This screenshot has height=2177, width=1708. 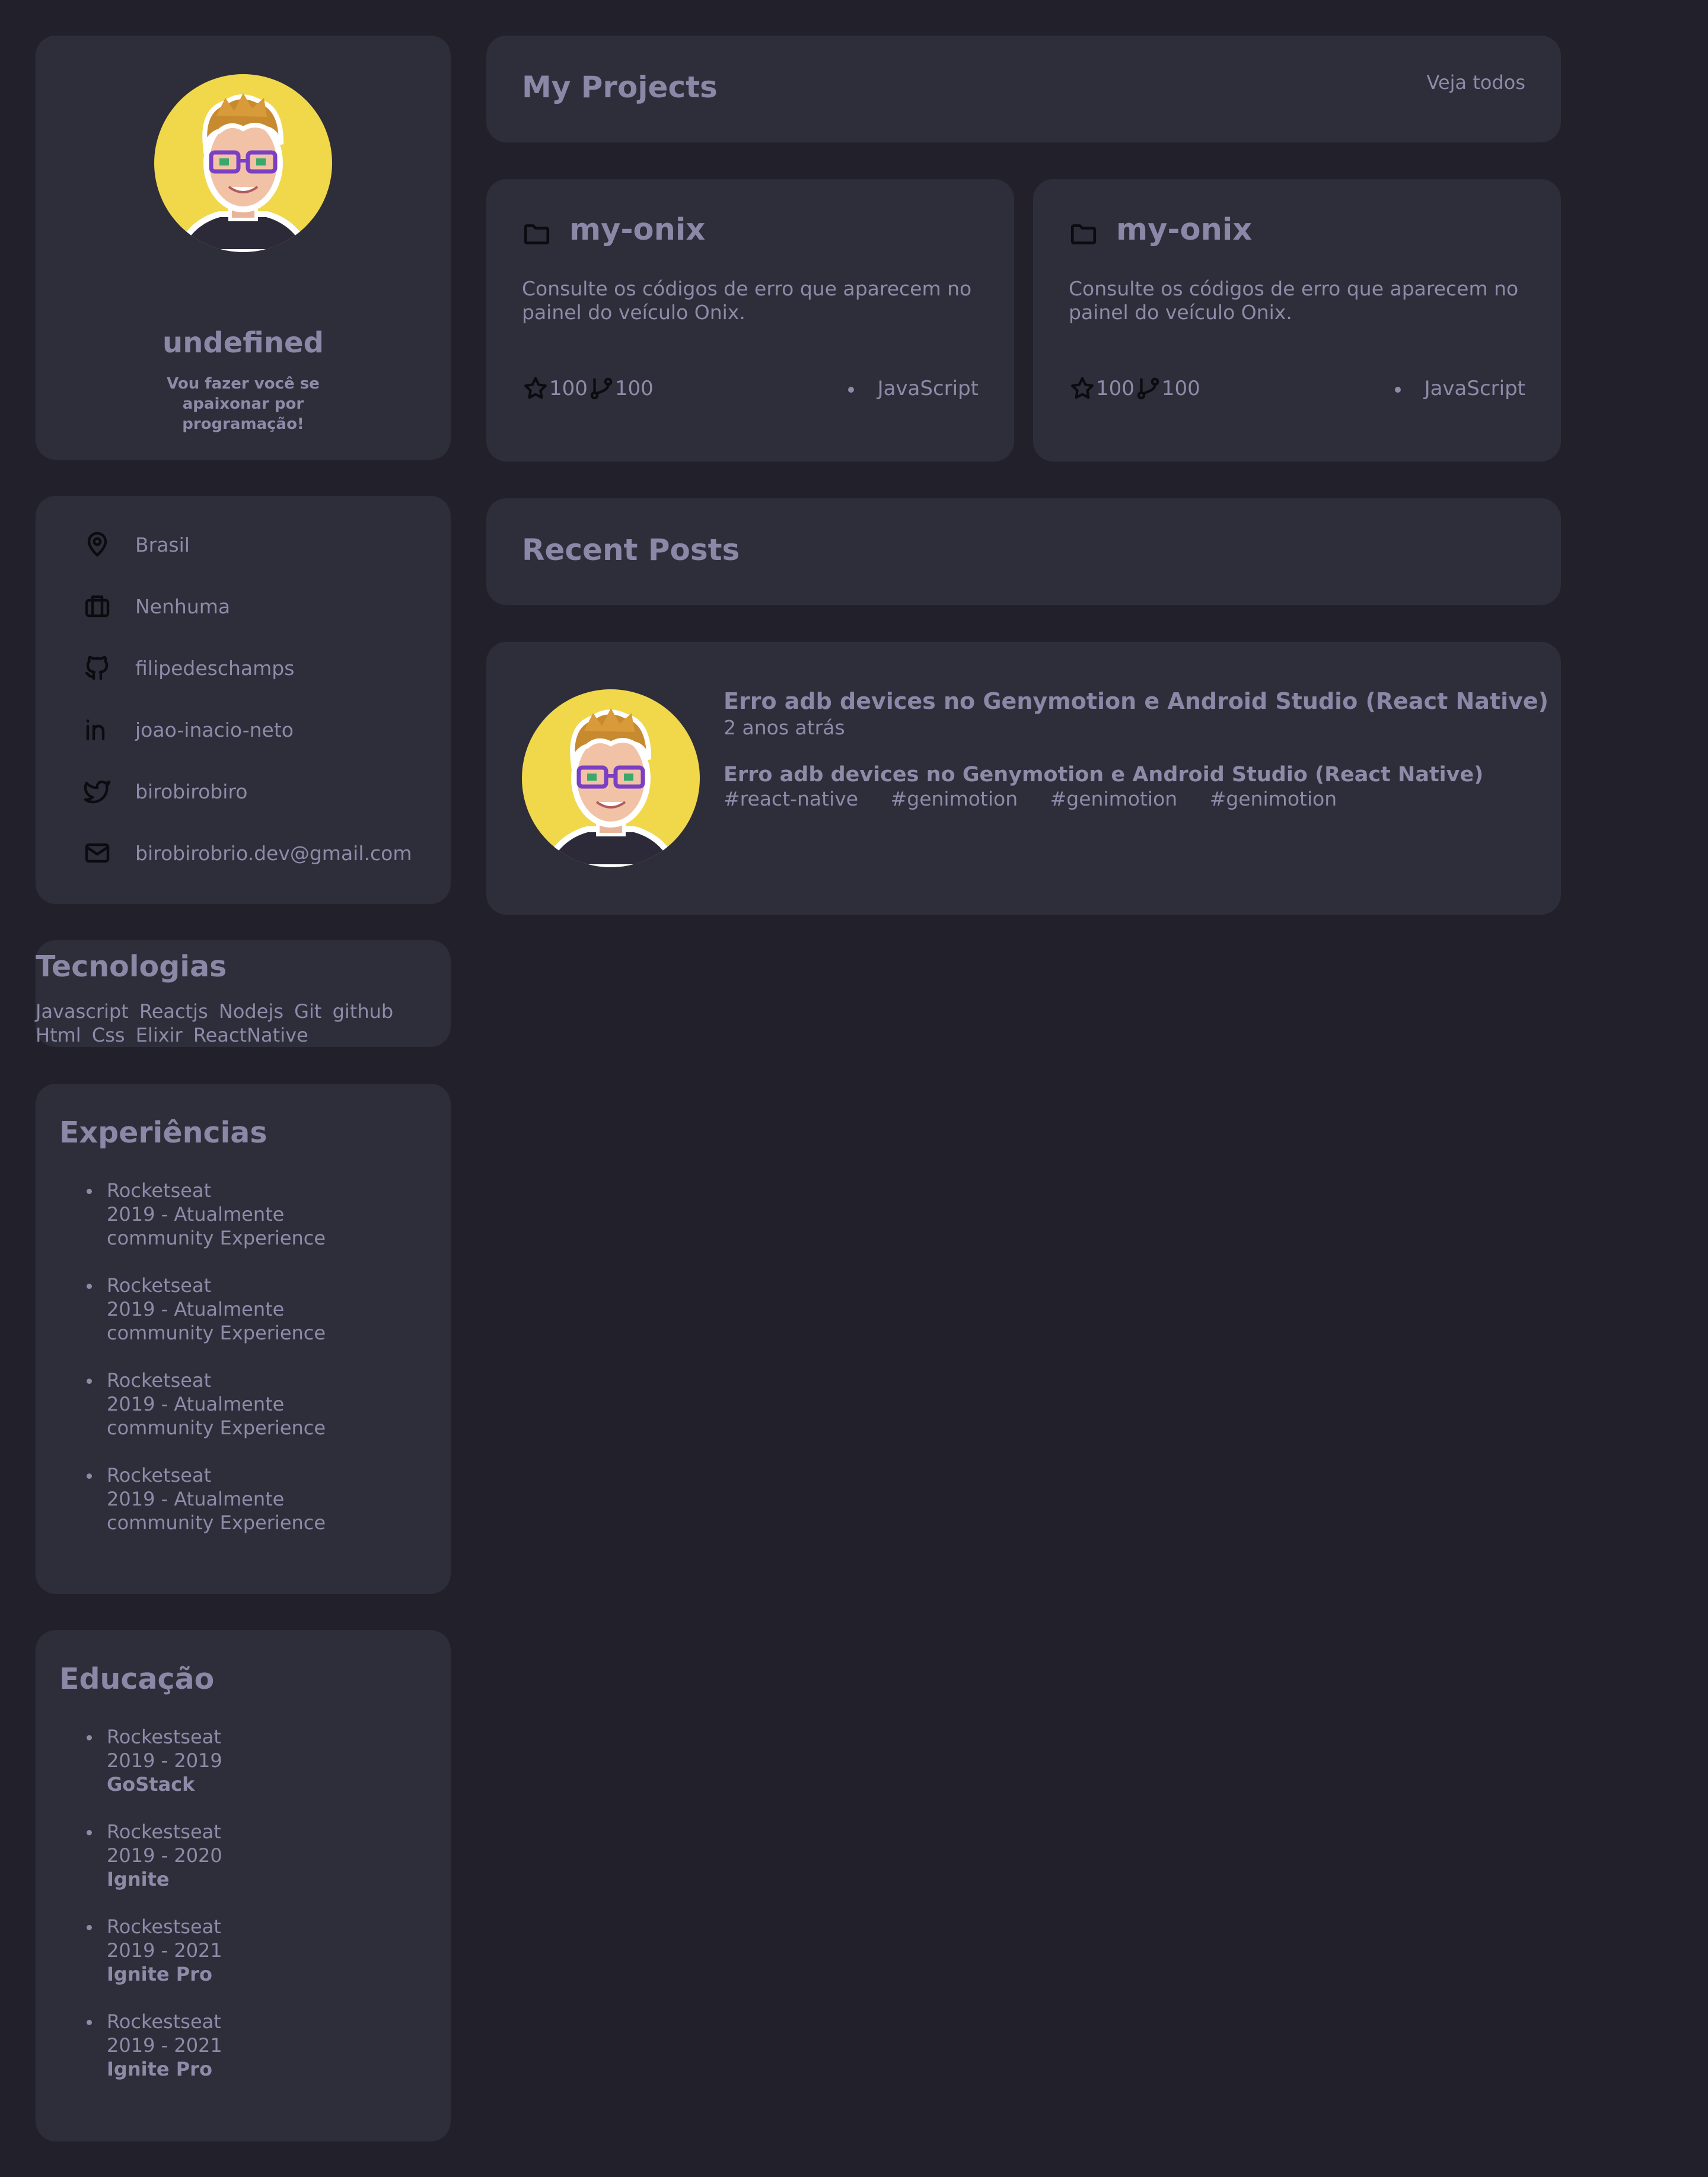 What do you see at coordinates (165, 1761) in the screenshot?
I see `education-period: 2019 - 2019` at bounding box center [165, 1761].